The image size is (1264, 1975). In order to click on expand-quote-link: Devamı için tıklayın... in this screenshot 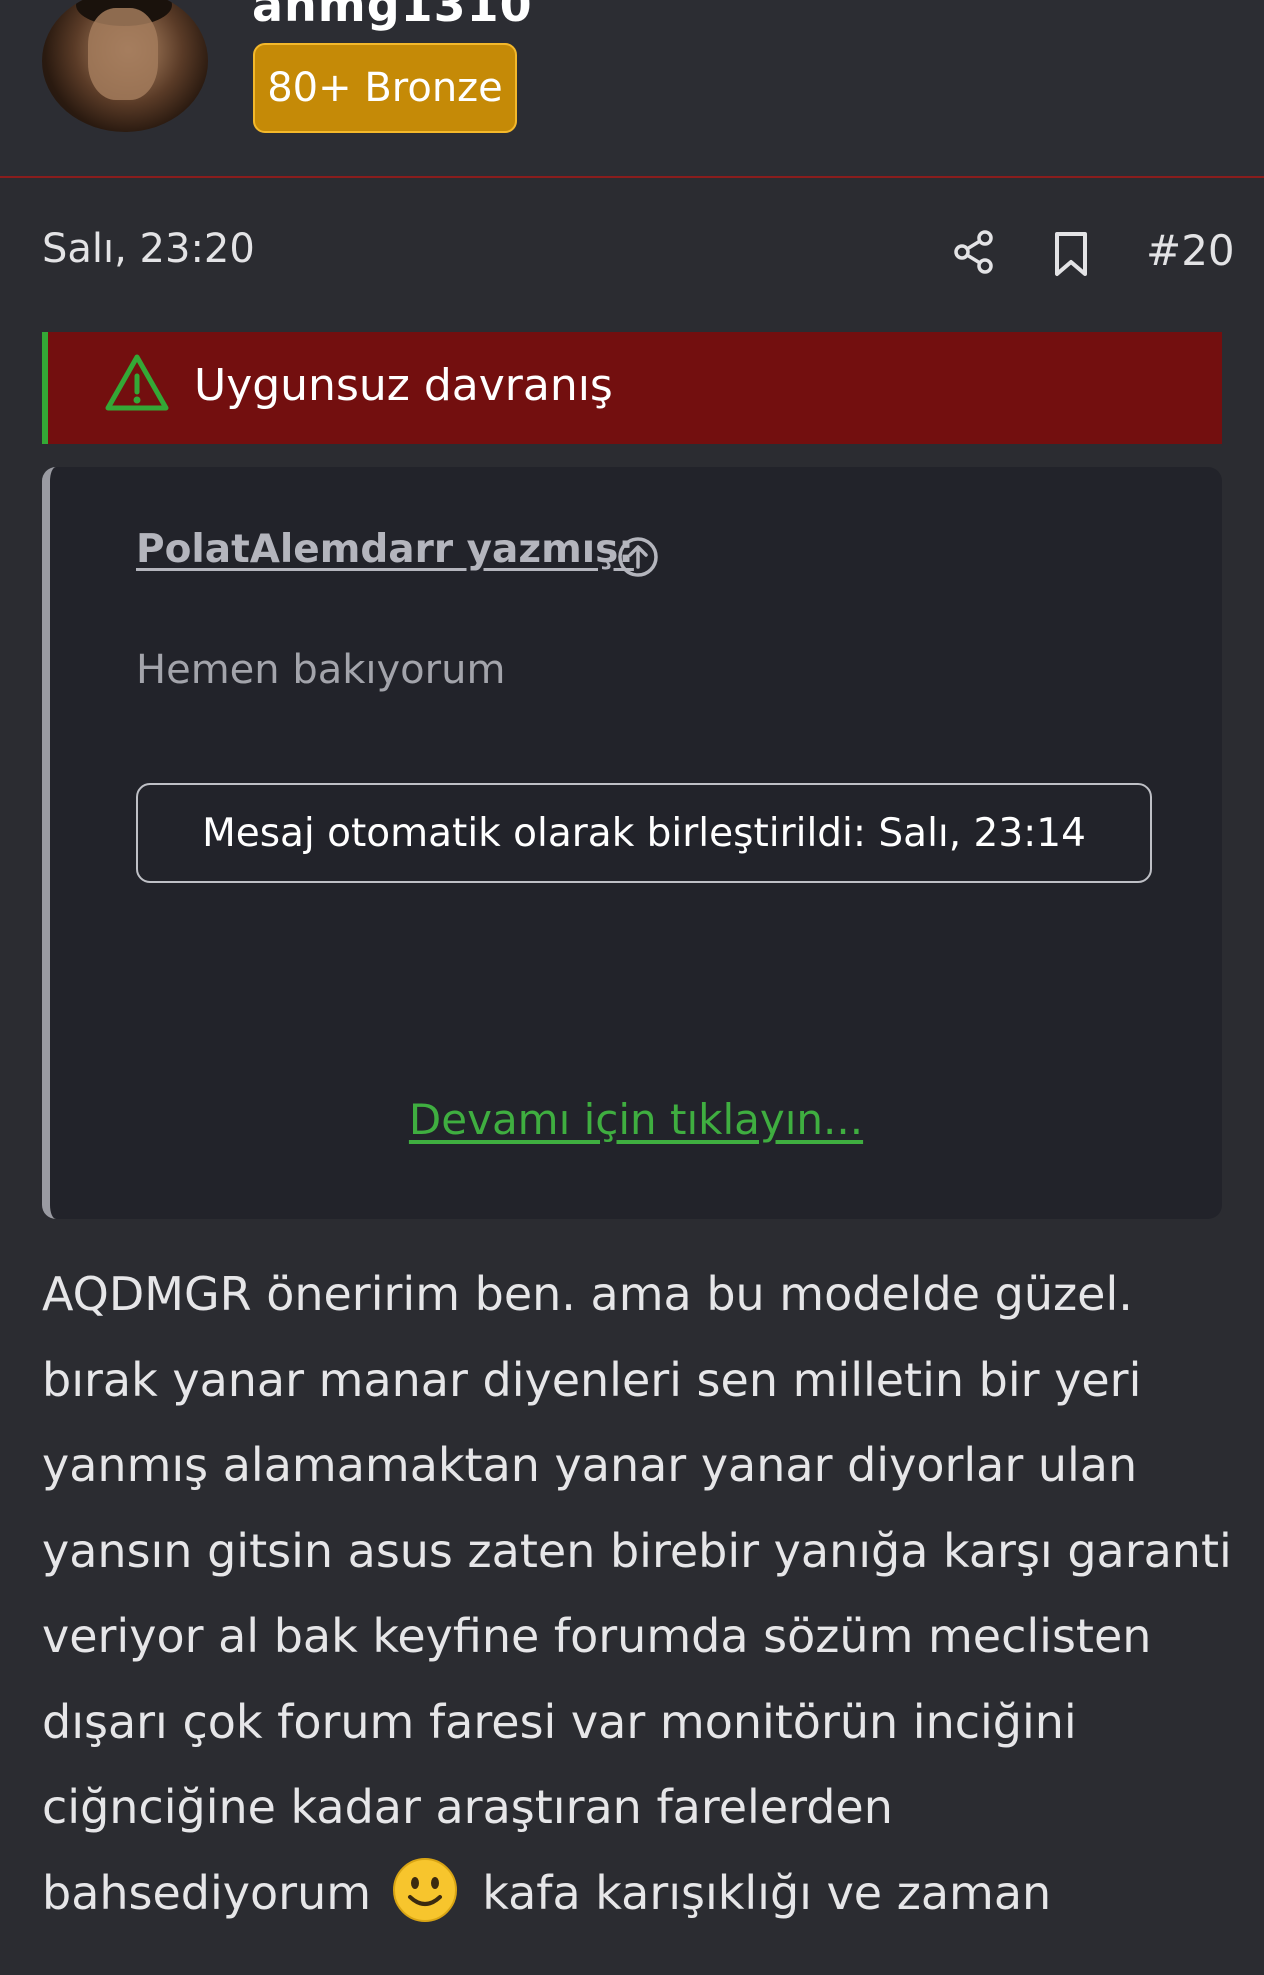, I will do `click(636, 1119)`.